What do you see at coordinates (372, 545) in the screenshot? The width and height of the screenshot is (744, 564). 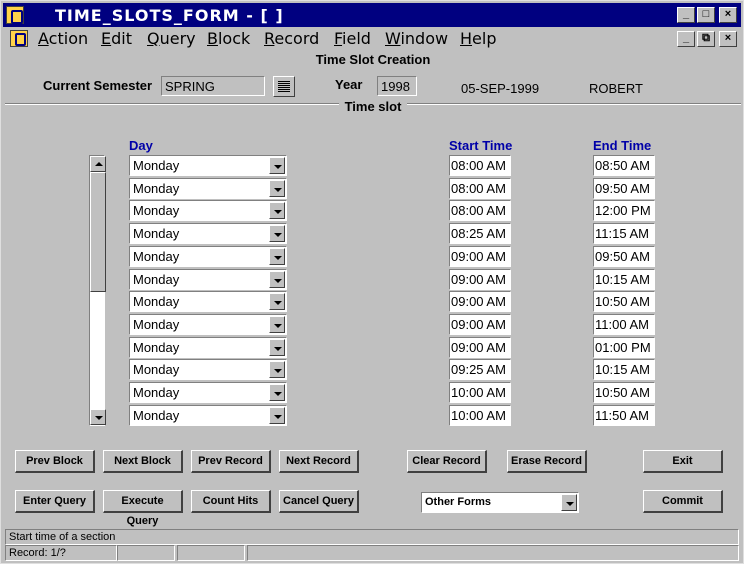 I see `status-bar: Start time of a section Record: 1/?` at bounding box center [372, 545].